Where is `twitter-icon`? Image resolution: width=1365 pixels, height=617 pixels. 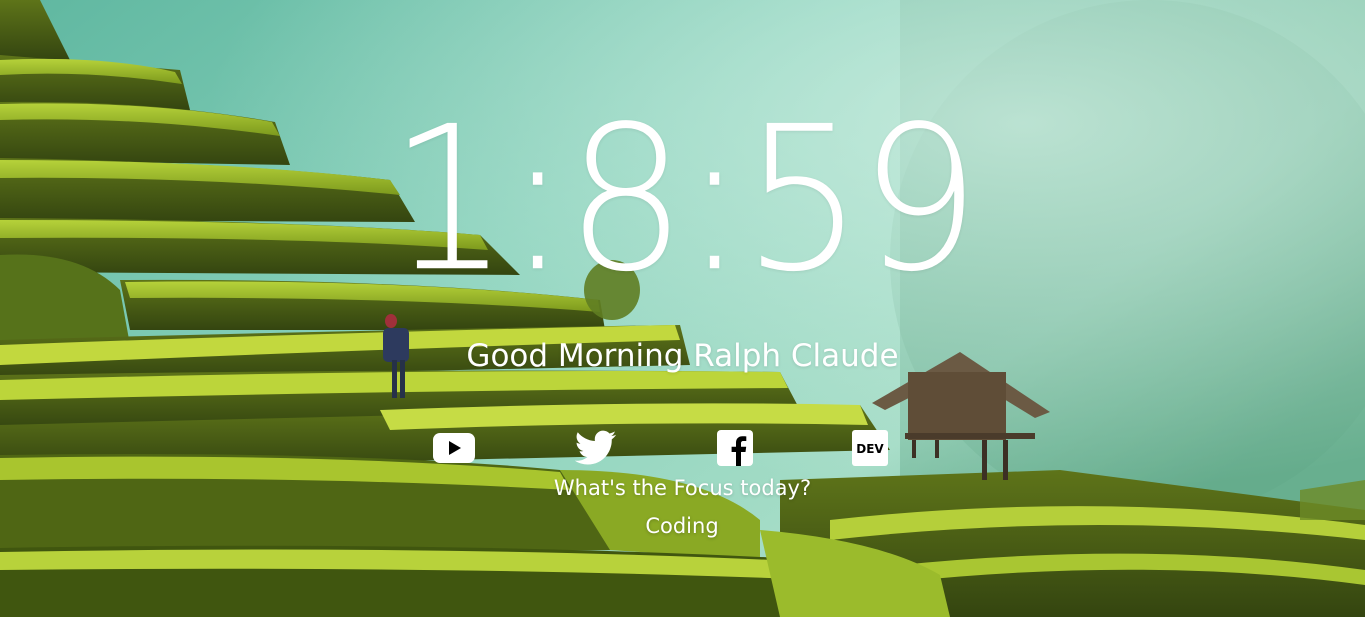
twitter-icon is located at coordinates (596, 447).